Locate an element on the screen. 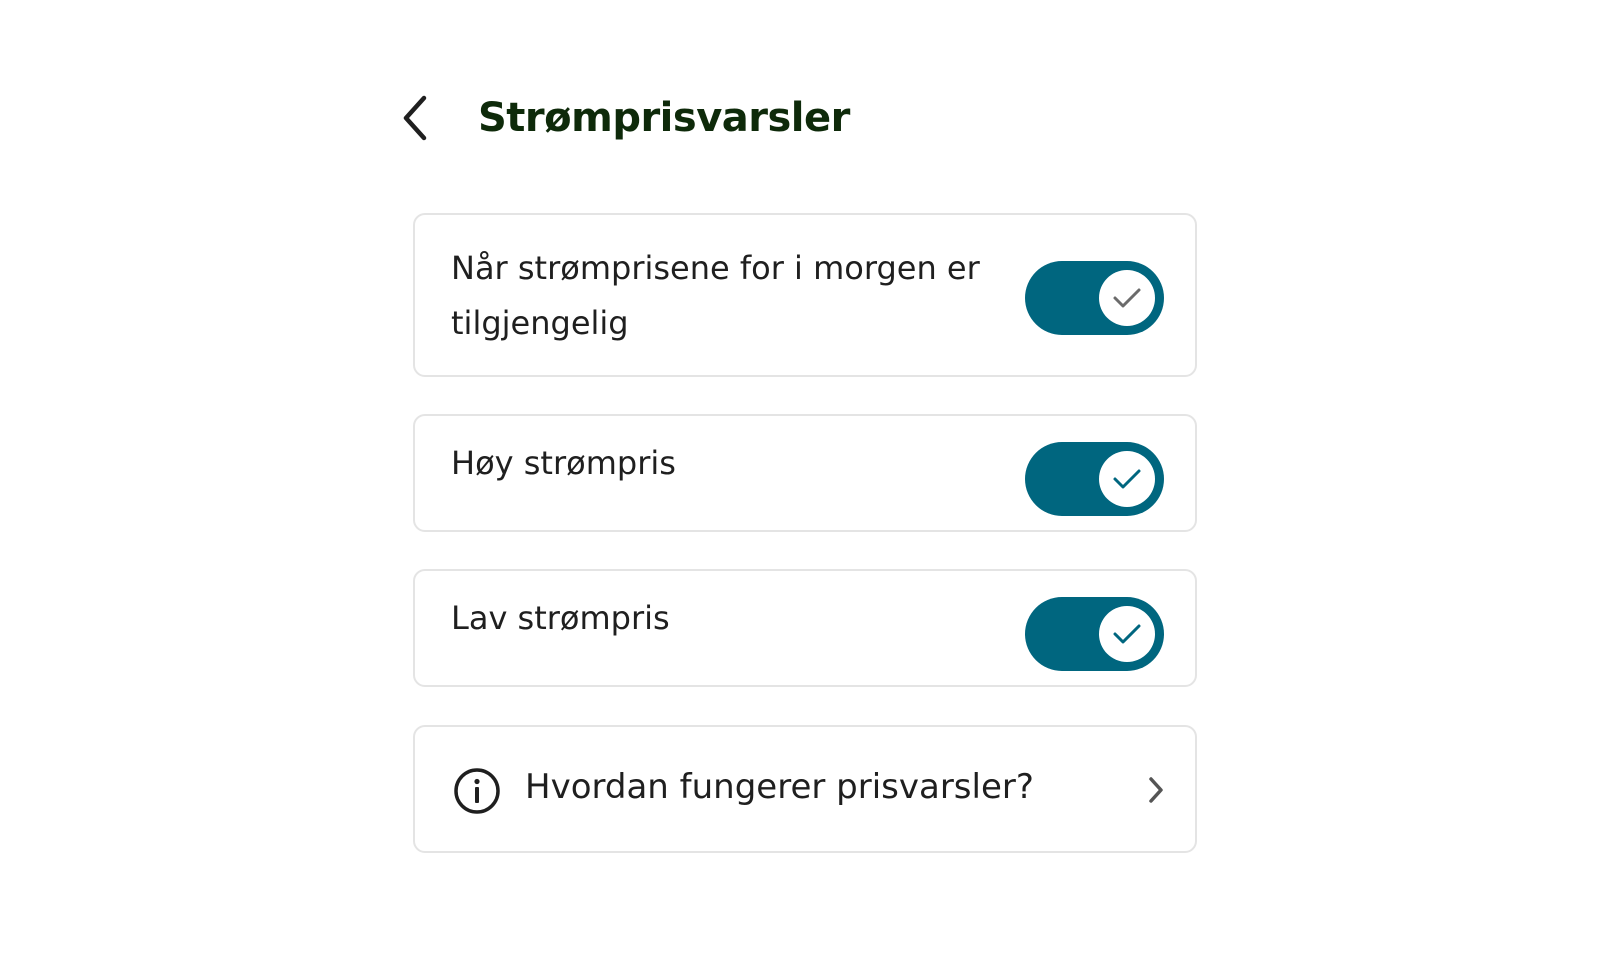 The width and height of the screenshot is (1600, 960). toggle-low-price is located at coordinates (1094, 634).